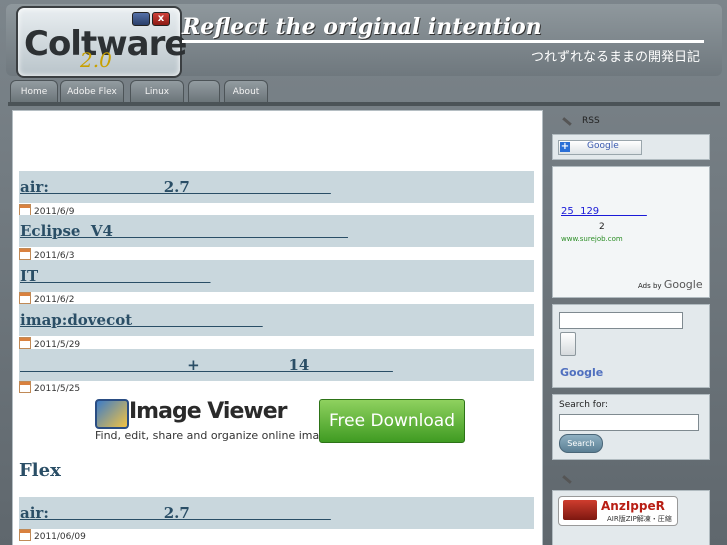  What do you see at coordinates (639, 519) in the screenshot?
I see `anzipper-subtitle: AIR版ZIP解凍・圧縮` at bounding box center [639, 519].